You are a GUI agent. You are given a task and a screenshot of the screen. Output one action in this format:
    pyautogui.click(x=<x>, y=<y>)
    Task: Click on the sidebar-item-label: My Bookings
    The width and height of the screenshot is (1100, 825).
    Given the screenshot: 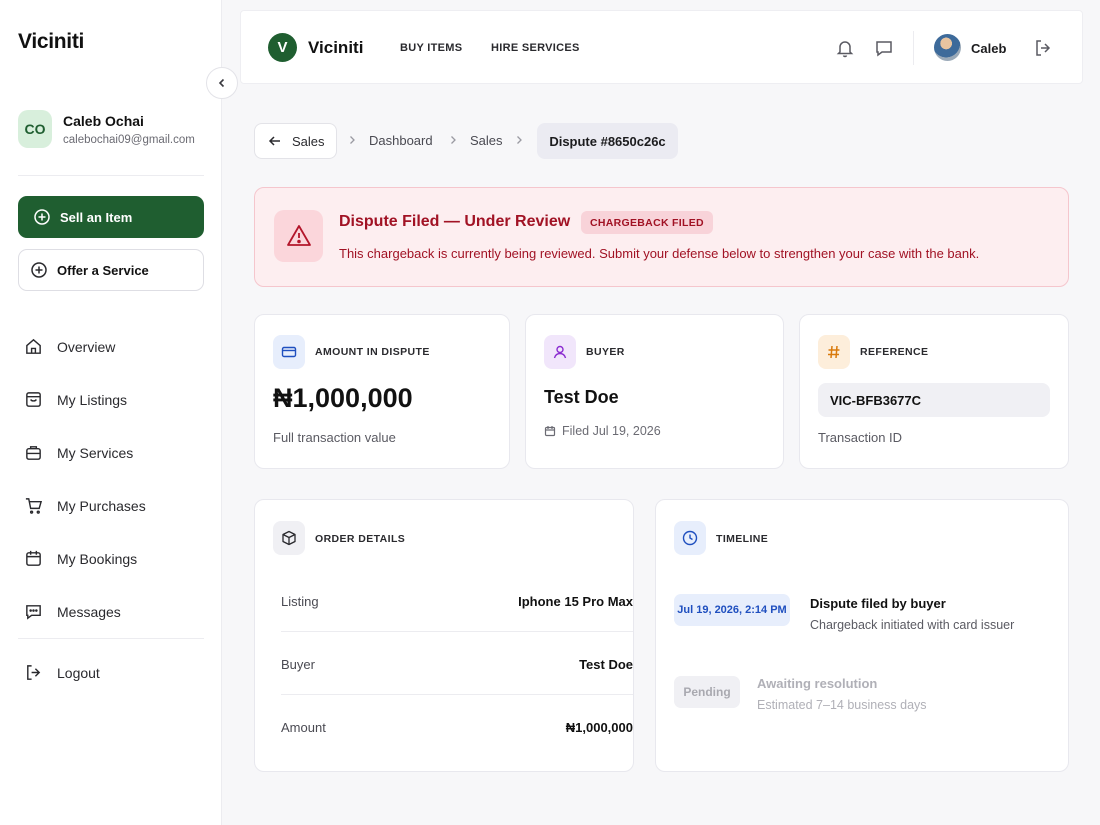 What is the action you would take?
    pyautogui.click(x=97, y=558)
    